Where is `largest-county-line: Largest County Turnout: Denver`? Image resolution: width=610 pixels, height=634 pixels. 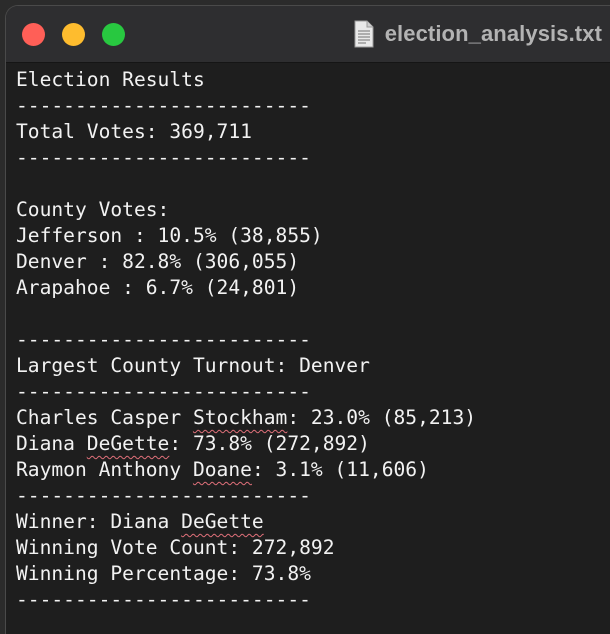 largest-county-line: Largest County Turnout: Denver is located at coordinates (193, 365).